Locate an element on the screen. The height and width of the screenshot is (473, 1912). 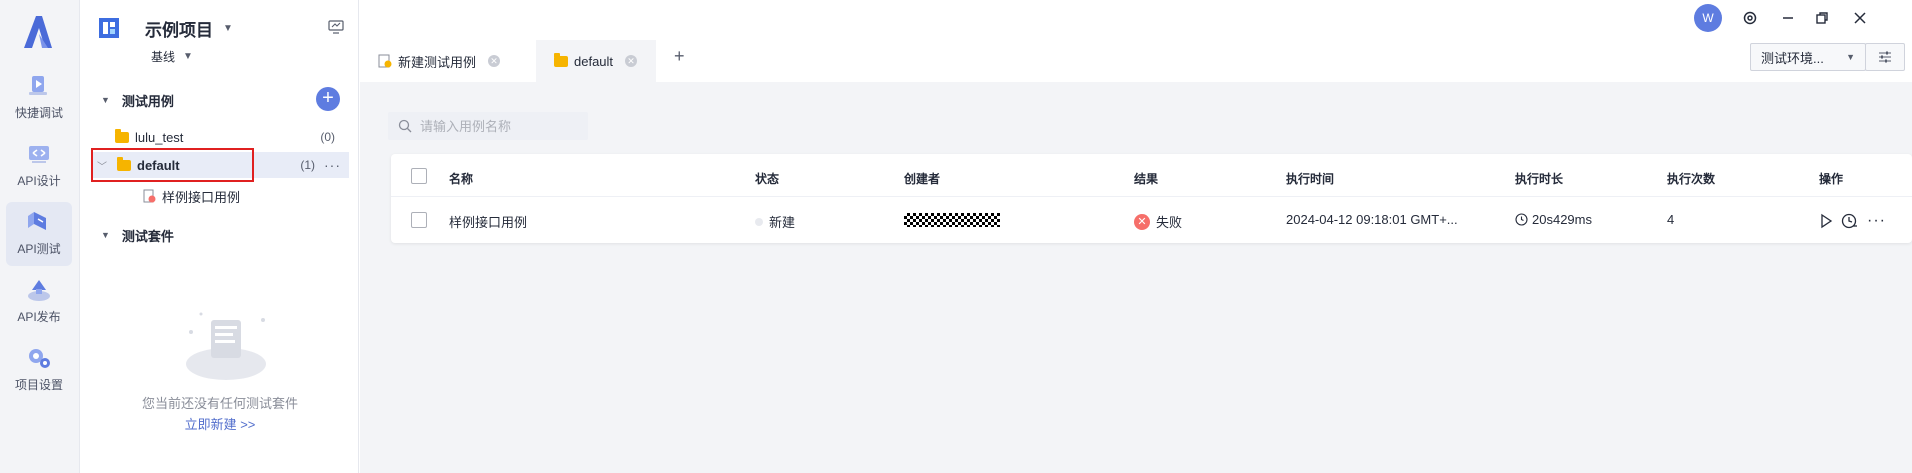
play-icon is located at coordinates (1826, 221).